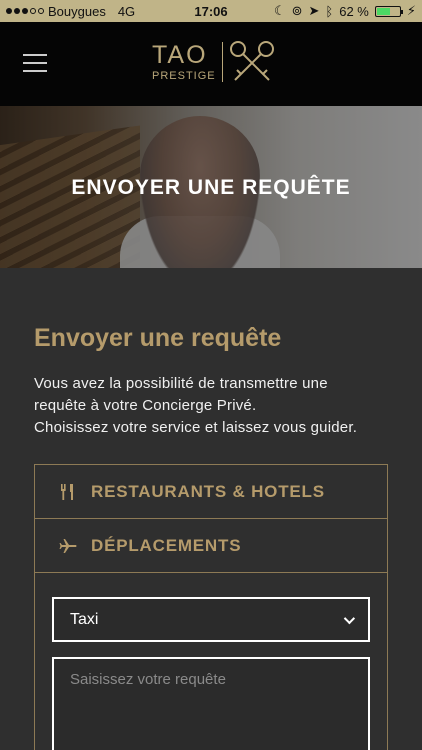  I want to click on request-textarea: Saisissez votre requête, so click(211, 703).